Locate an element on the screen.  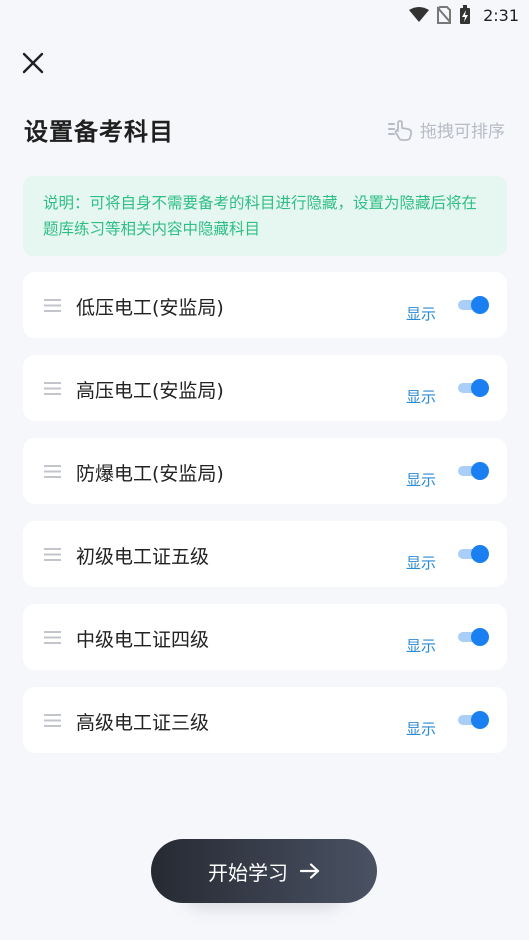
subject-name: 高压电工(安监局) is located at coordinates (150, 391).